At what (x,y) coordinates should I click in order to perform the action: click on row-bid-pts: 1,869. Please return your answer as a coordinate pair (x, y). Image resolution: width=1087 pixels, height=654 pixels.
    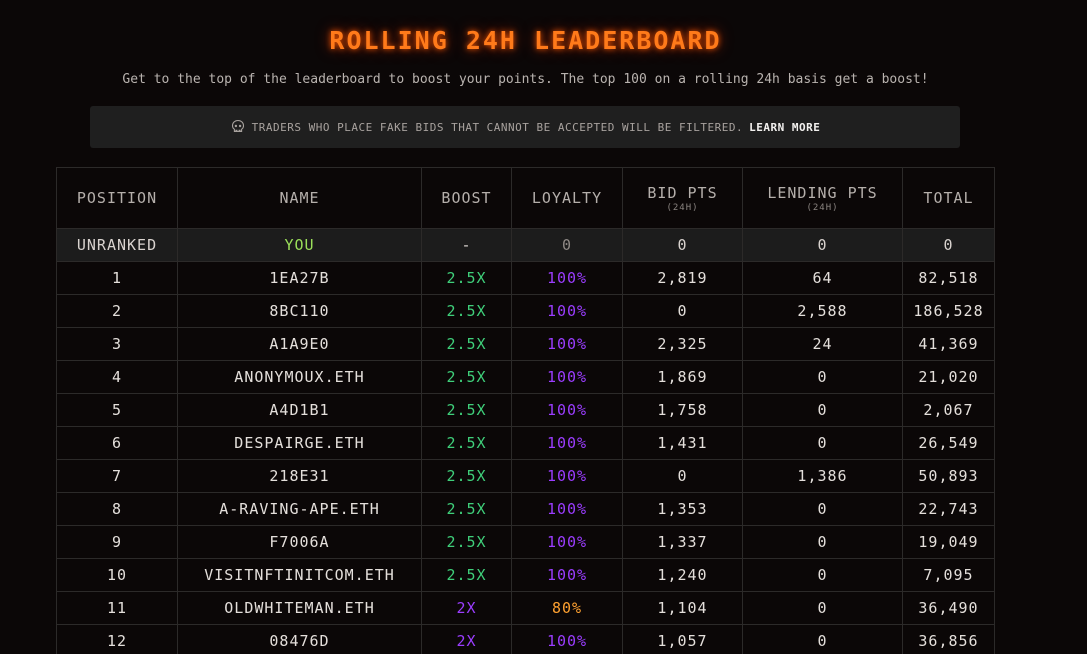
    Looking at the image, I should click on (682, 377).